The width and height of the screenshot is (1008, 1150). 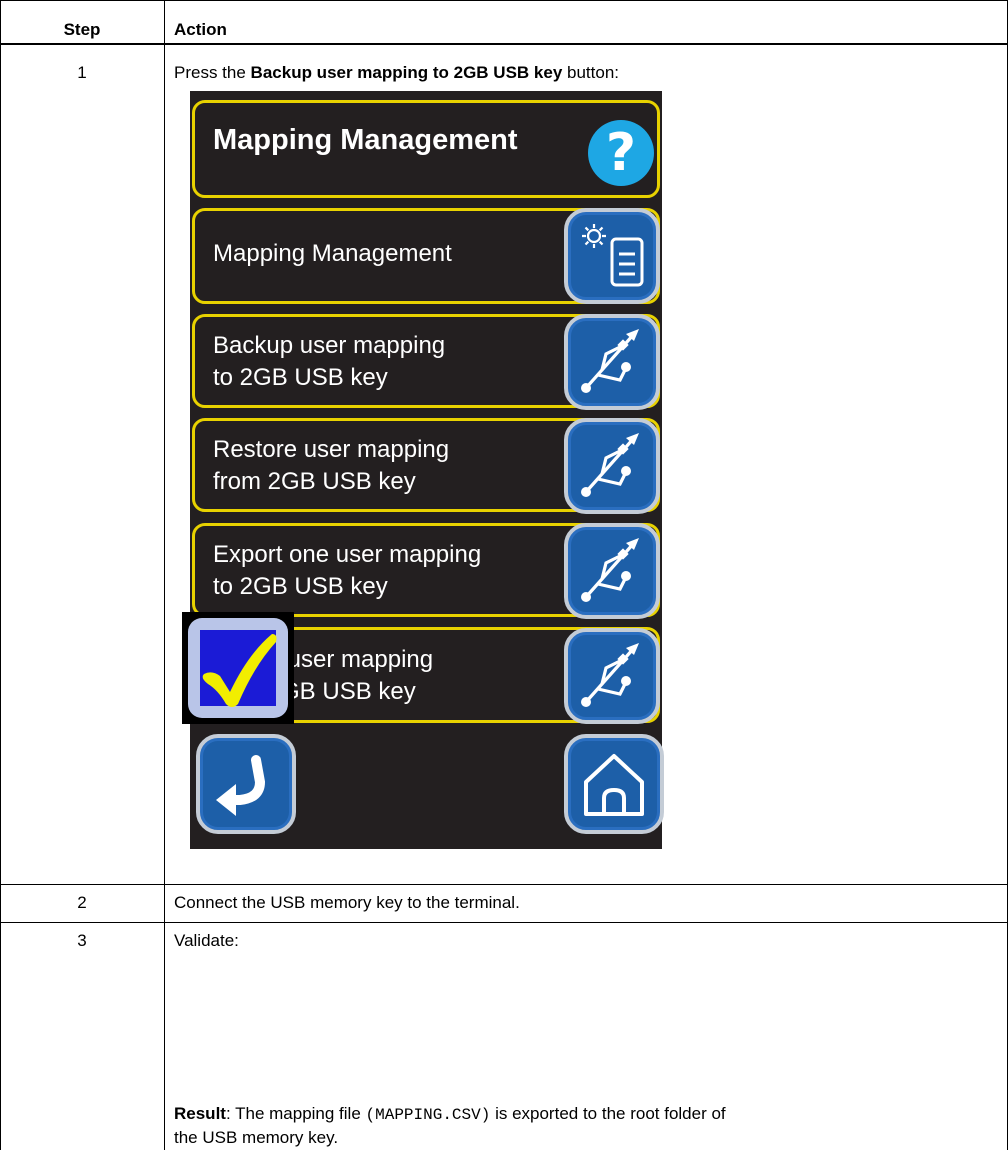 What do you see at coordinates (82, 29) in the screenshot?
I see `header-step: Step` at bounding box center [82, 29].